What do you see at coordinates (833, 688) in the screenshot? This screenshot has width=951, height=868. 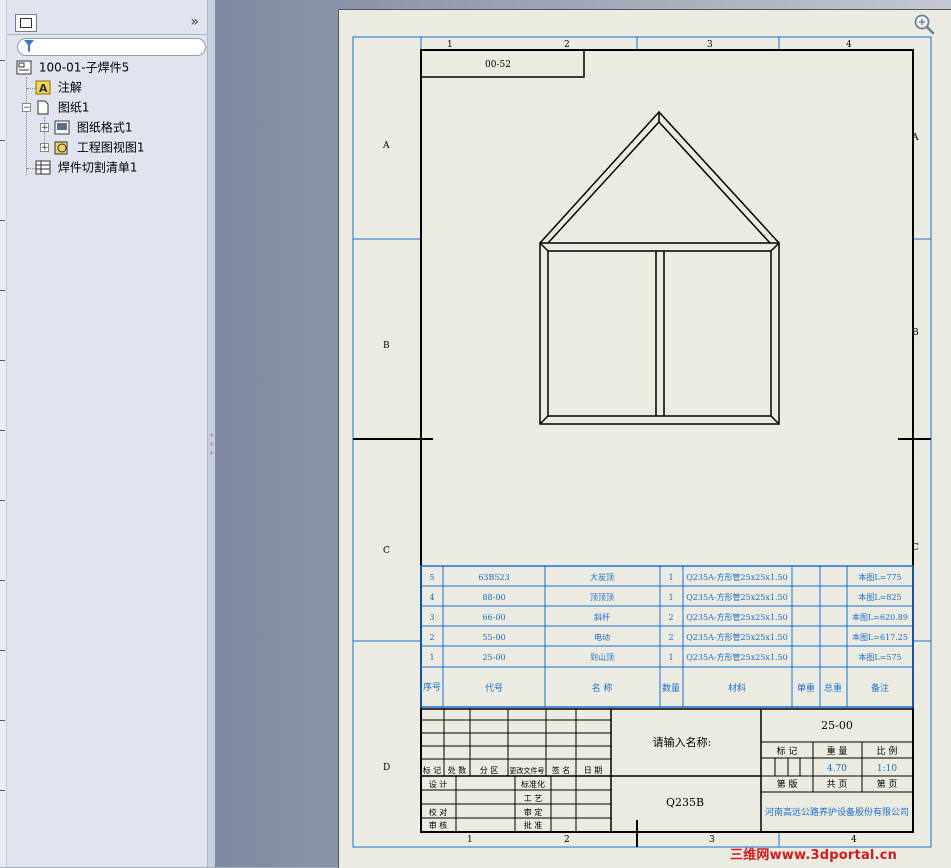 I see `bom-header-total-weight: 总重` at bounding box center [833, 688].